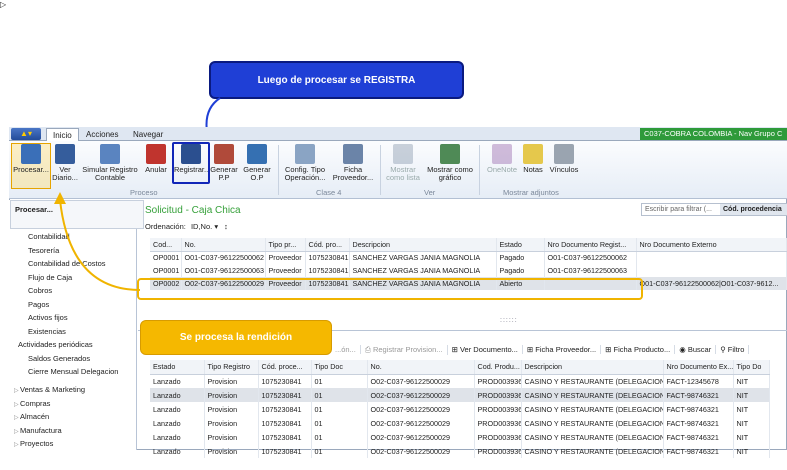 The width and height of the screenshot is (787, 470). What do you see at coordinates (148, 134) in the screenshot?
I see `tab-navegar: Navegar` at bounding box center [148, 134].